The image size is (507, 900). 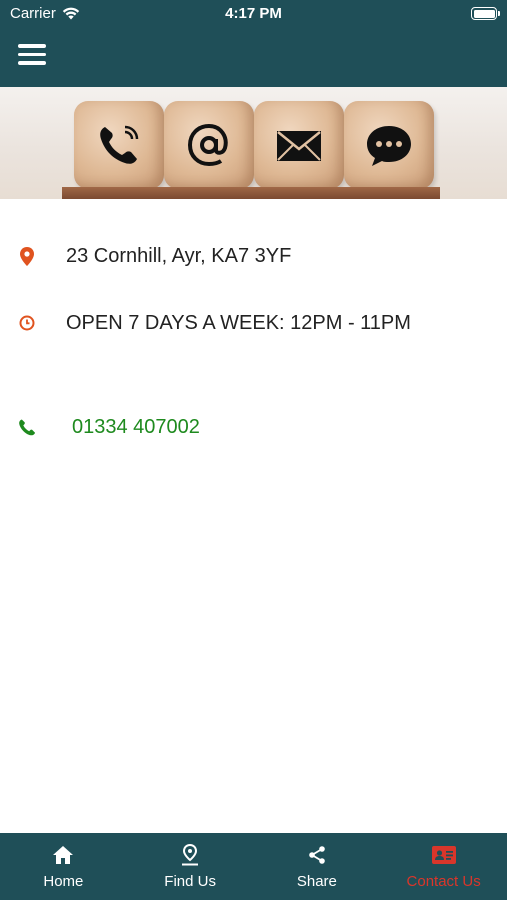 I want to click on at-sign-icon, so click(x=209, y=145).